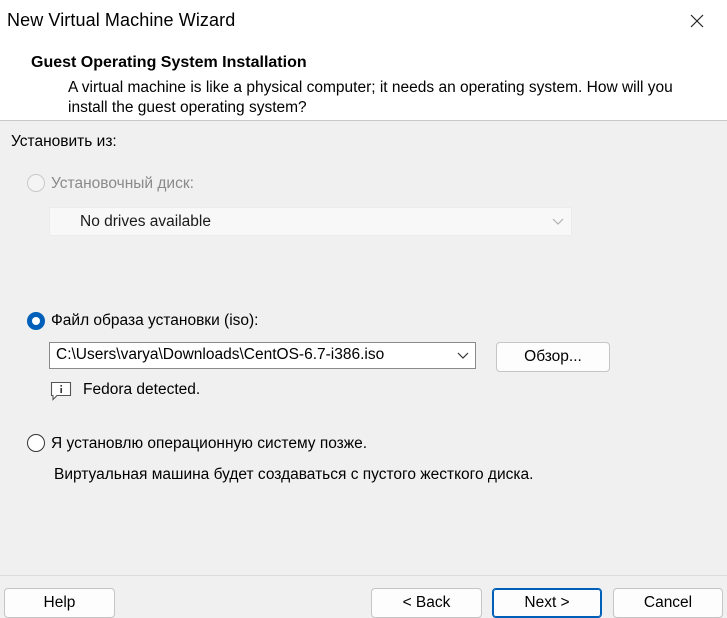 The image size is (727, 618). Describe the element at coordinates (64, 141) in the screenshot. I see `install-from-label: Установить из:` at that location.